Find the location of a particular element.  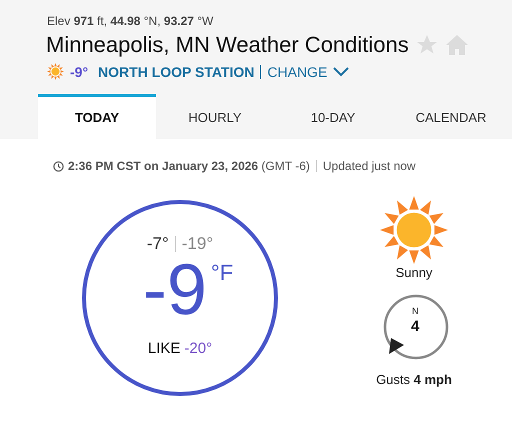

clock-icon is located at coordinates (58, 166).